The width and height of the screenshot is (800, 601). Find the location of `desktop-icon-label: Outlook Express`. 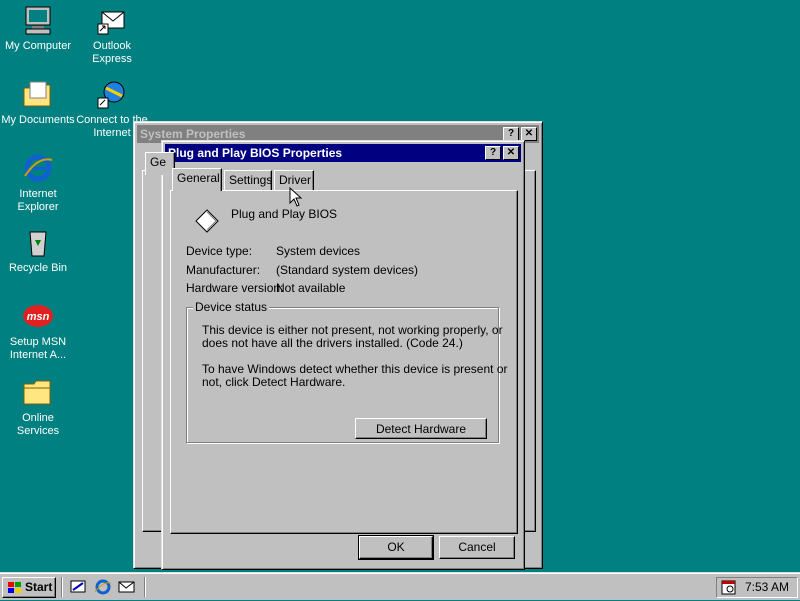

desktop-icon-label: Outlook Express is located at coordinates (112, 52).